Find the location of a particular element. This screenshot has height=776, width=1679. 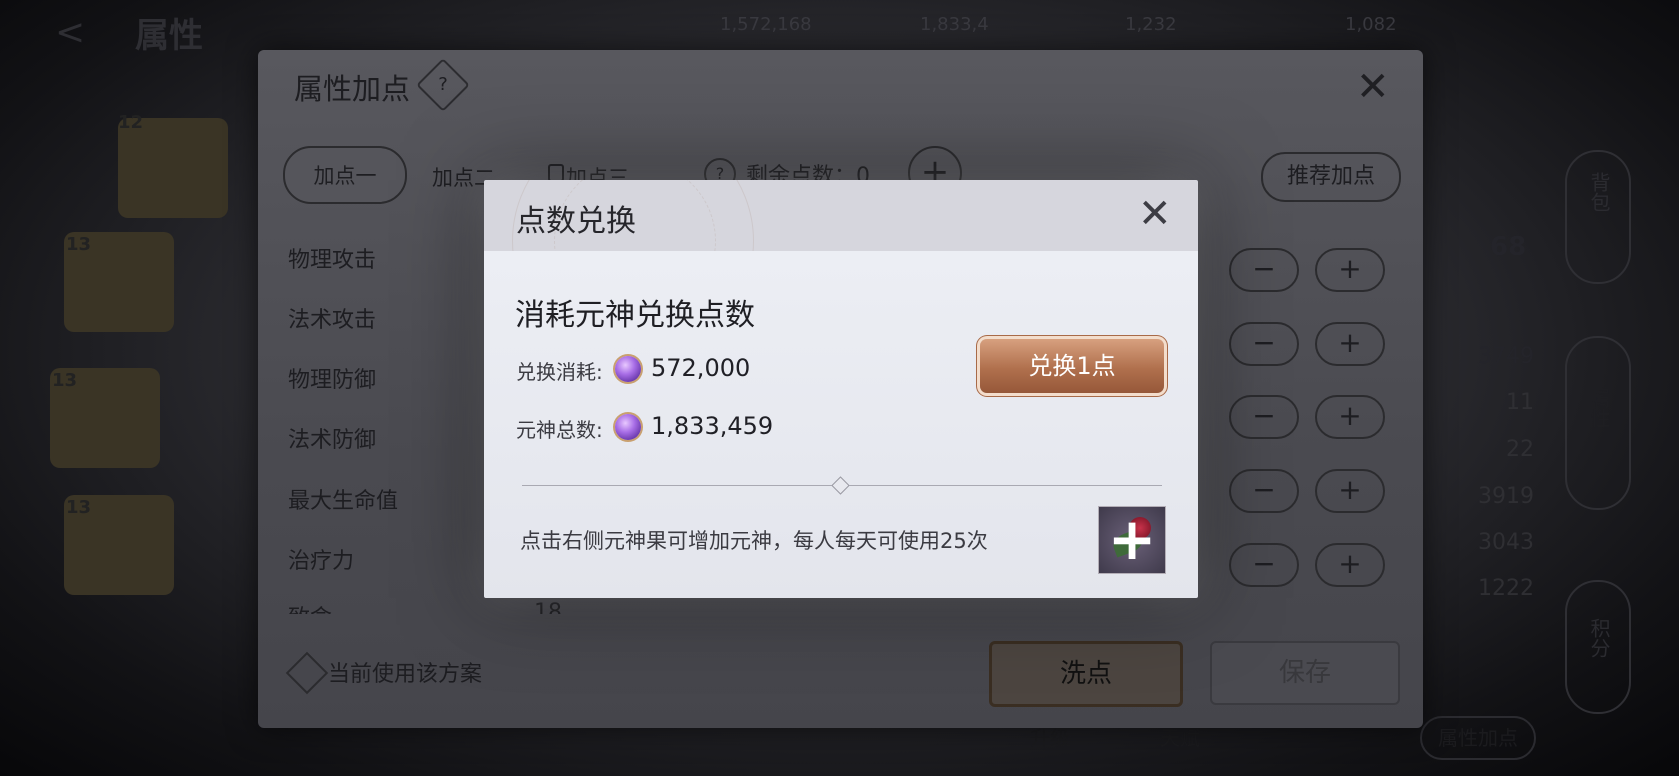

right-value: 3749 is located at coordinates (1506, 356).